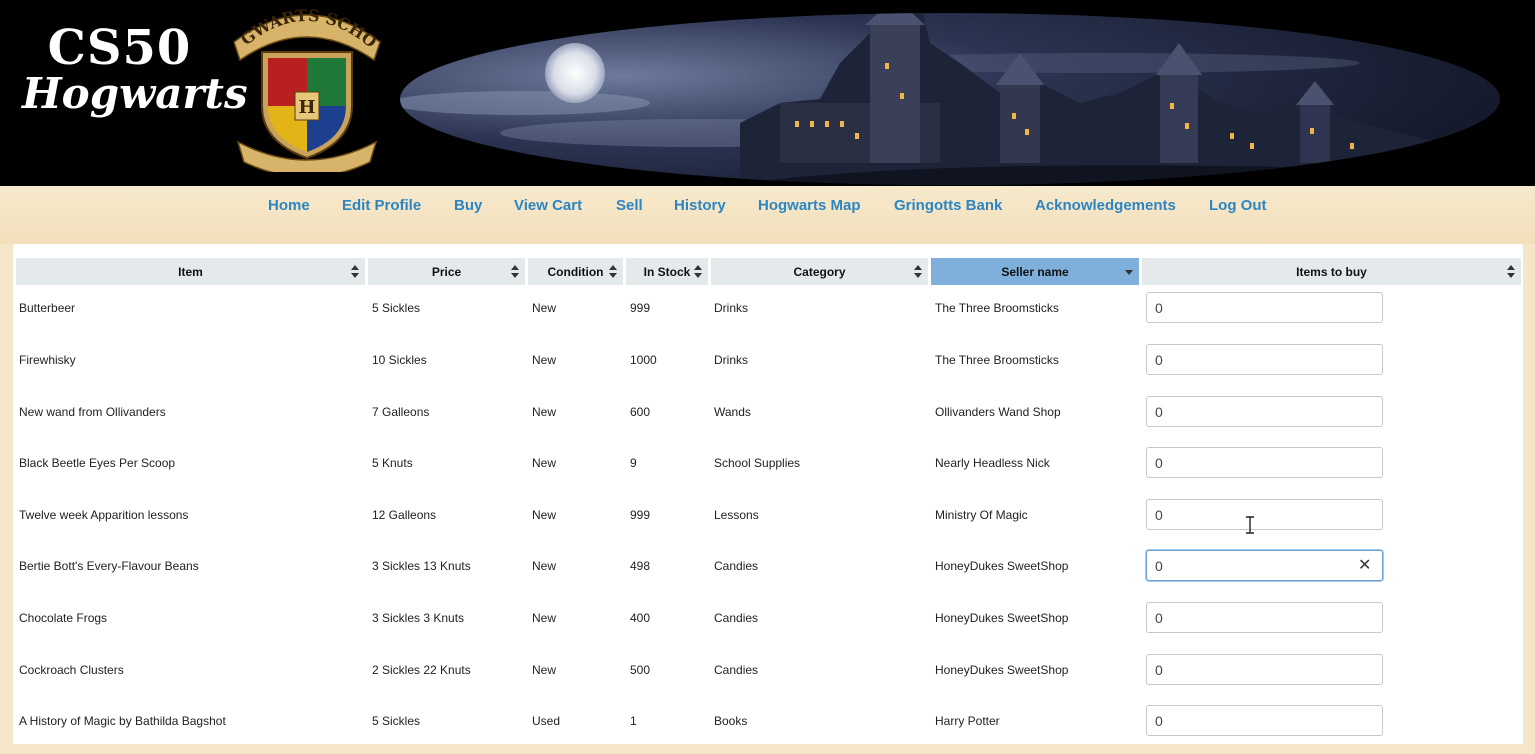 This screenshot has height=754, width=1535. What do you see at coordinates (401, 412) in the screenshot?
I see `cell-price: 7 Galleons` at bounding box center [401, 412].